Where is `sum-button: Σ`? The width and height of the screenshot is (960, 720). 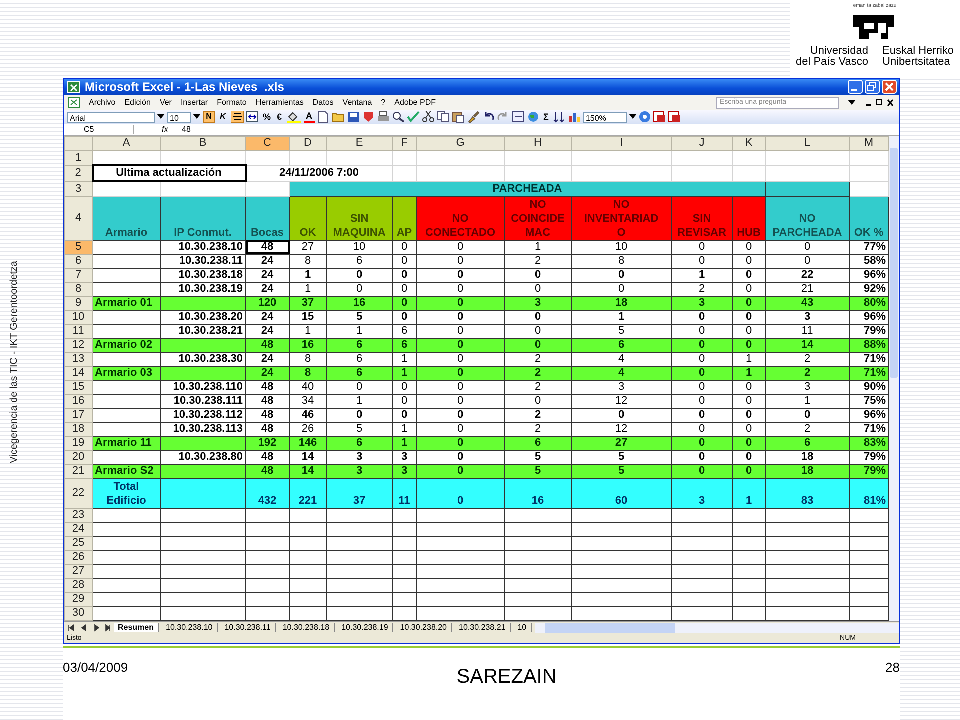
sum-button: Σ is located at coordinates (546, 117).